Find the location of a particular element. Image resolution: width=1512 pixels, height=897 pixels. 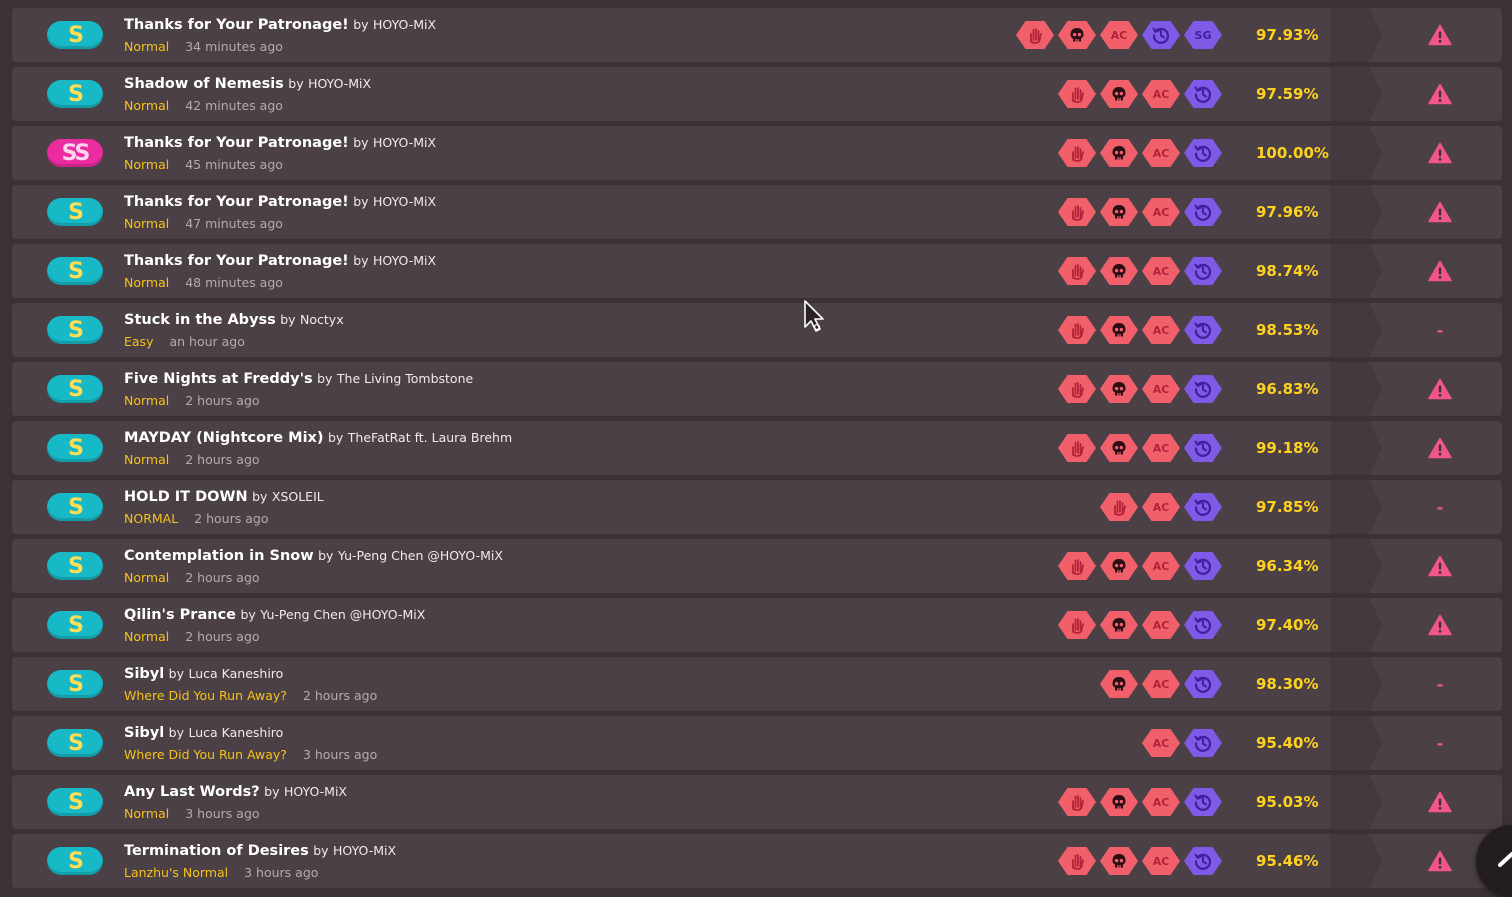

song-title-line: Thanks for Your Patronage! by HOYO-MiX is located at coordinates (280, 261).